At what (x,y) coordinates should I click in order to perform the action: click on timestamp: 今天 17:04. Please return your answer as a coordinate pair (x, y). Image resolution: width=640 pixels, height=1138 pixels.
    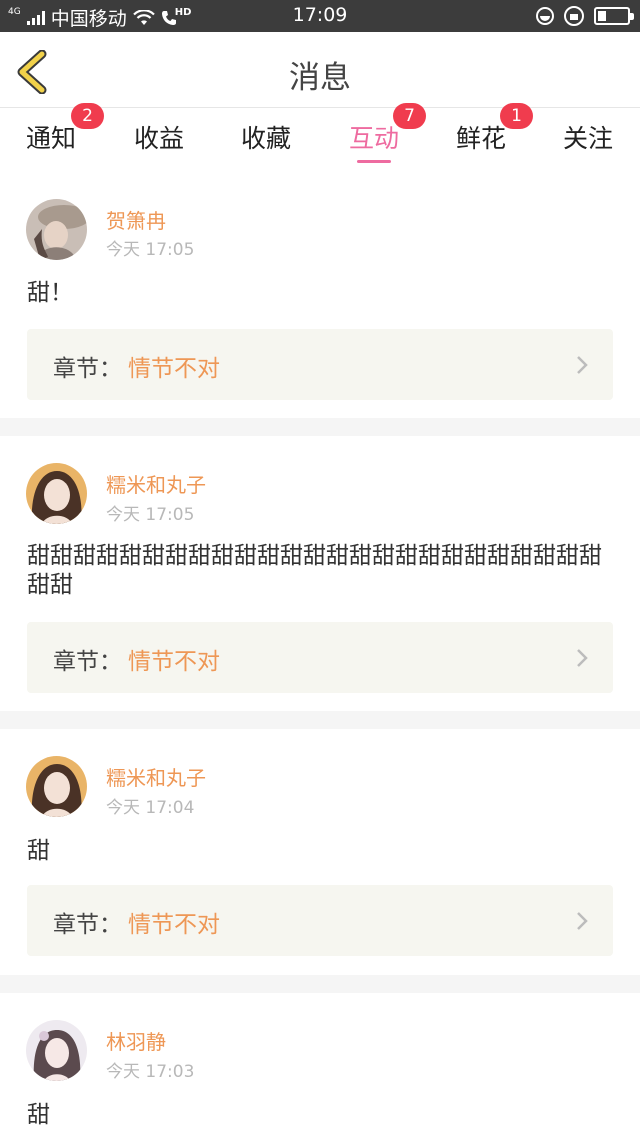
    Looking at the image, I should click on (150, 808).